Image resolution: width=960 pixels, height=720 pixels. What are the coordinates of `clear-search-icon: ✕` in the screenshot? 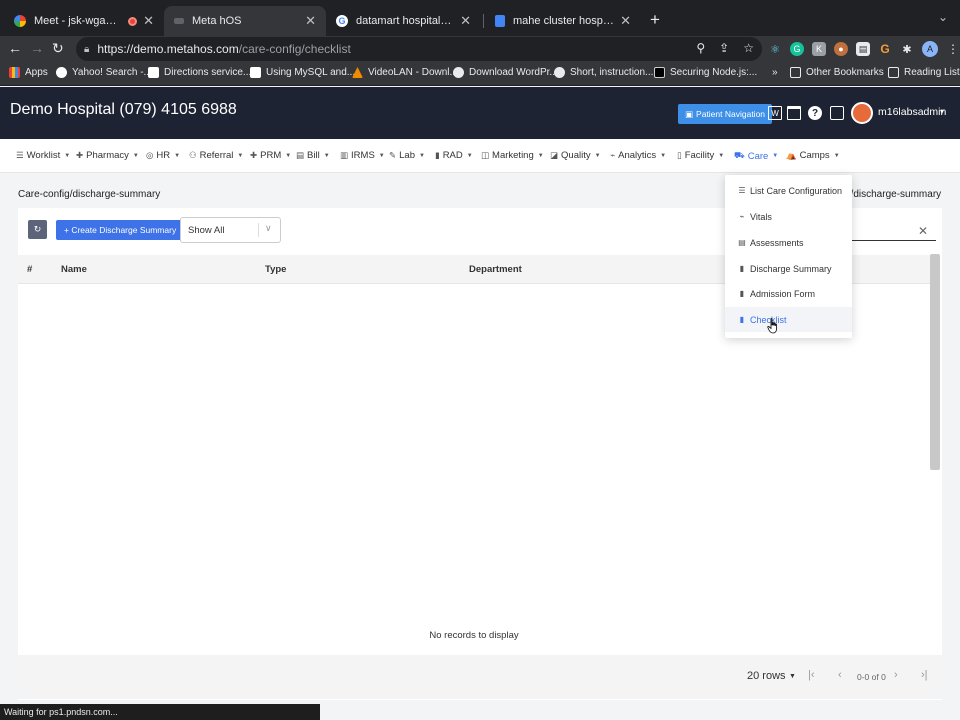 It's located at (923, 231).